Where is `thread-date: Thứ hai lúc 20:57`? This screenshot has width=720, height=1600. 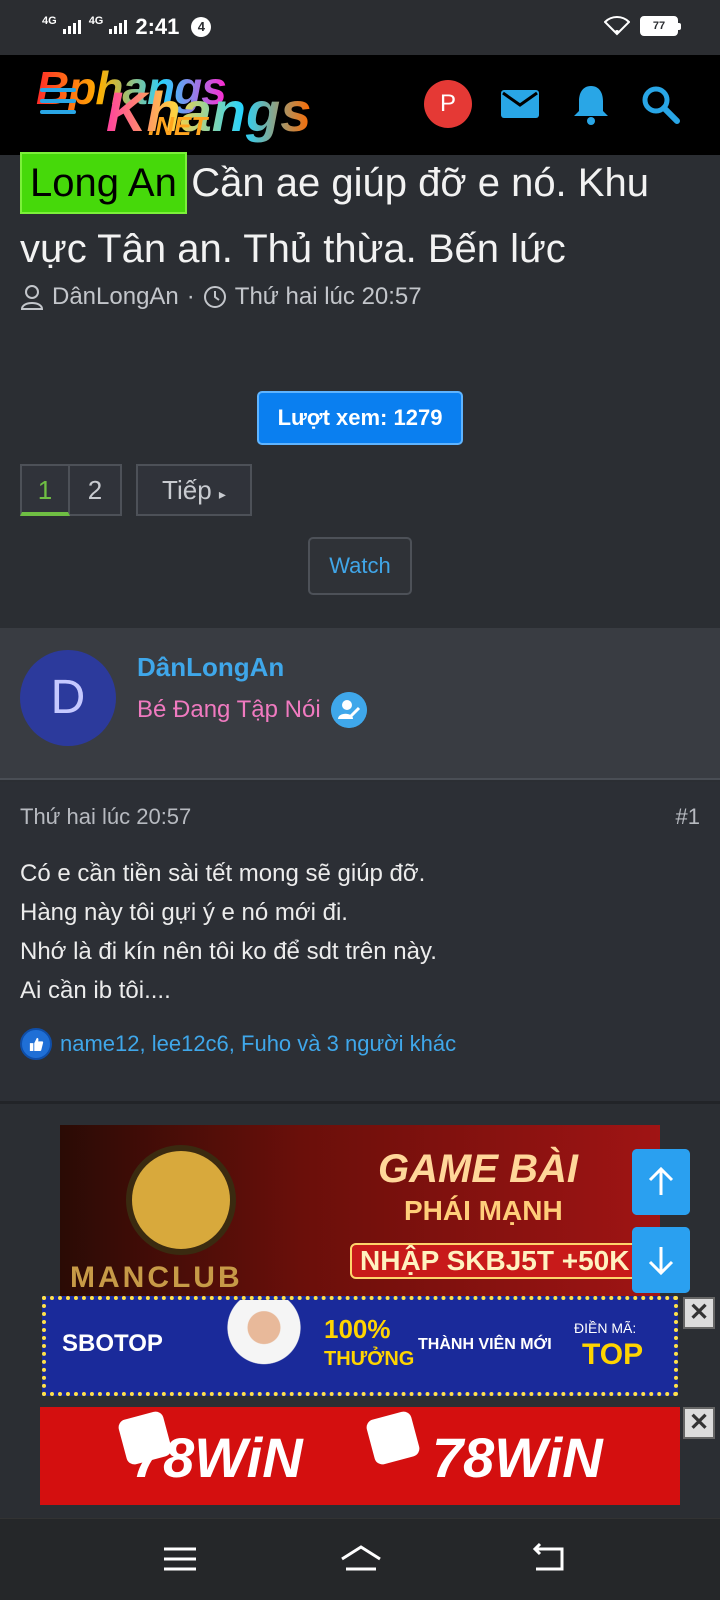
thread-date: Thứ hai lúc 20:57 is located at coordinates (328, 297).